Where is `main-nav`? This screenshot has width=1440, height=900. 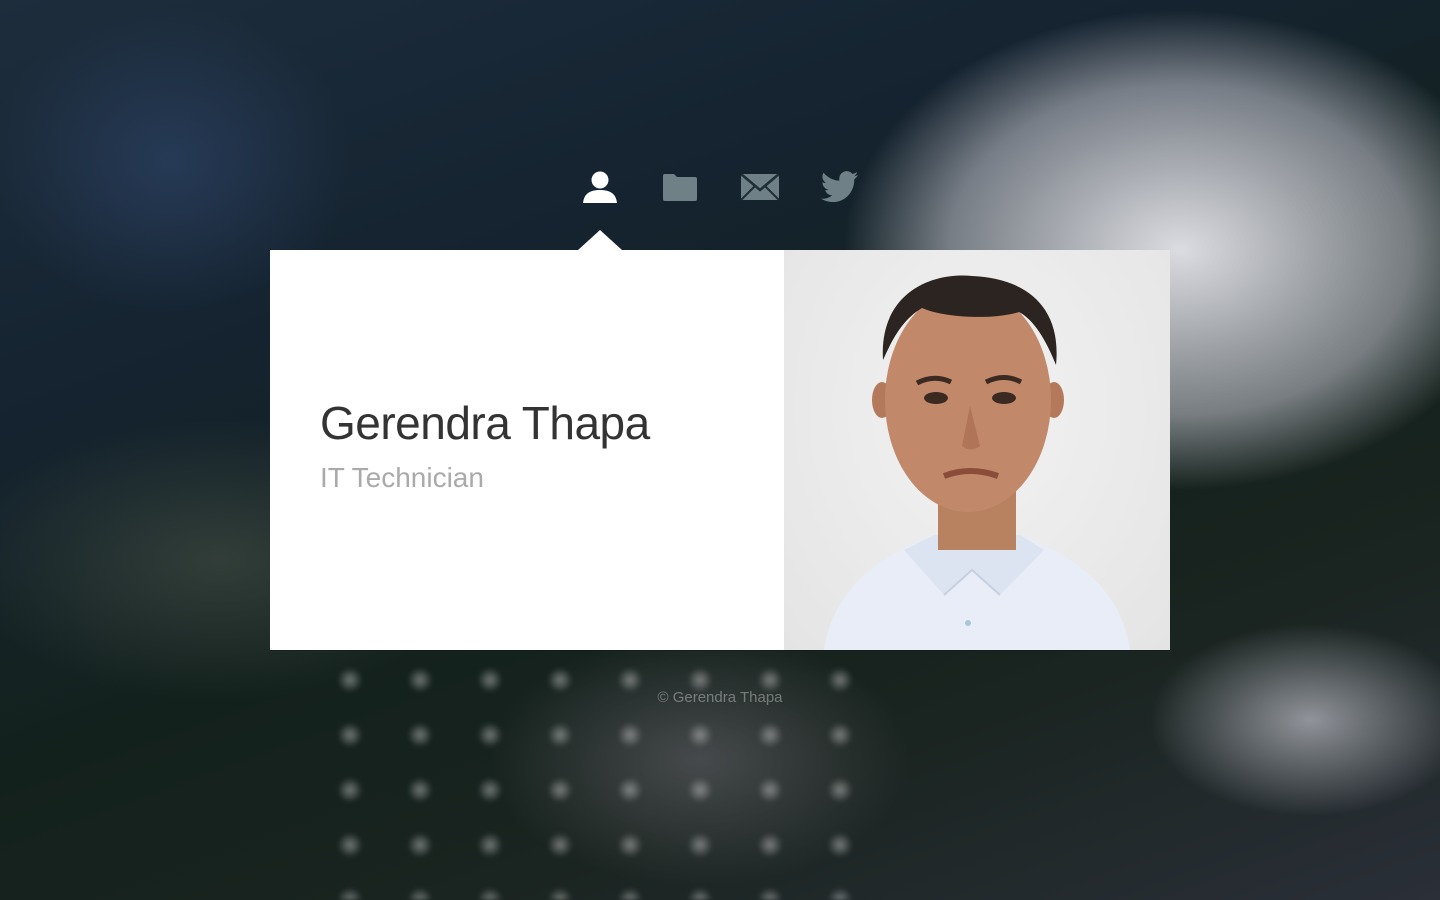
main-nav is located at coordinates (720, 190).